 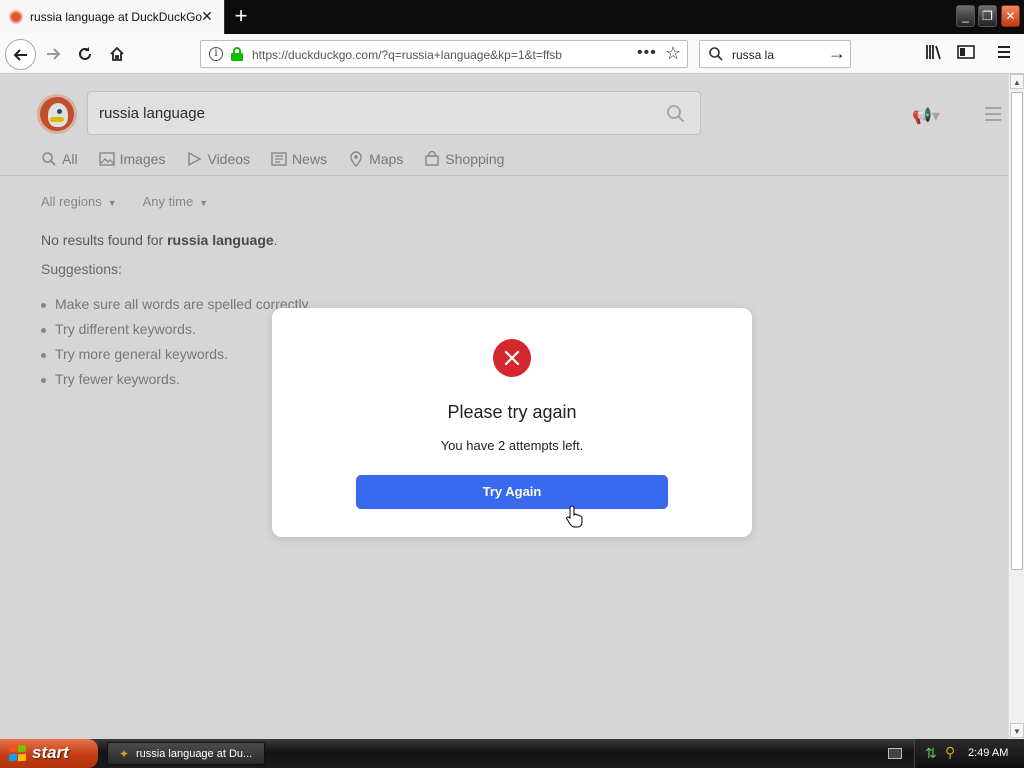 What do you see at coordinates (716, 54) in the screenshot?
I see `search-icon` at bounding box center [716, 54].